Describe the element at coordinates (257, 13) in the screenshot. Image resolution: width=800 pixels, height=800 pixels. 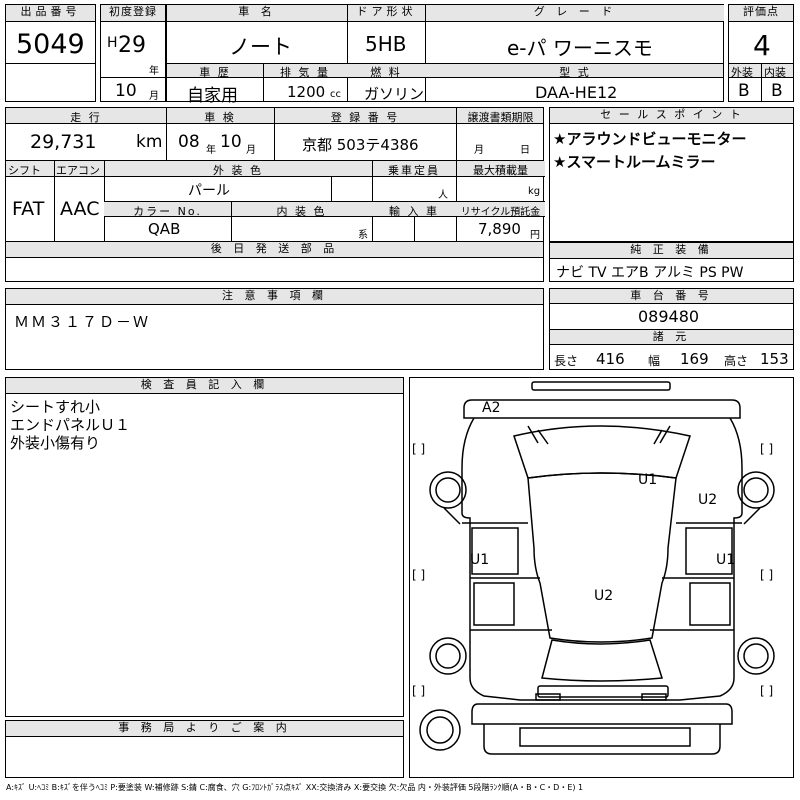
I see `car-name-label: 車 名` at that location.